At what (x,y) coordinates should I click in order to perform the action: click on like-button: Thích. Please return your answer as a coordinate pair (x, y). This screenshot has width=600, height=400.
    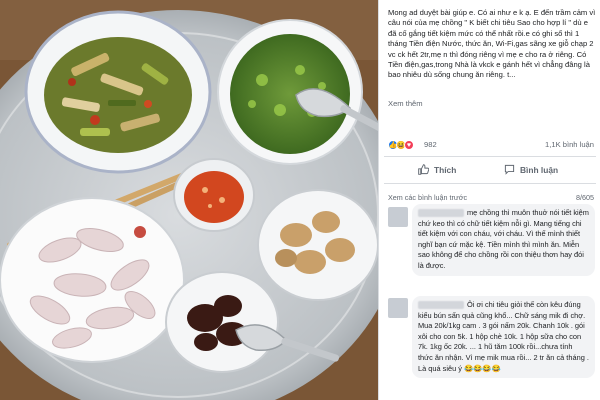
    Looking at the image, I should click on (437, 169).